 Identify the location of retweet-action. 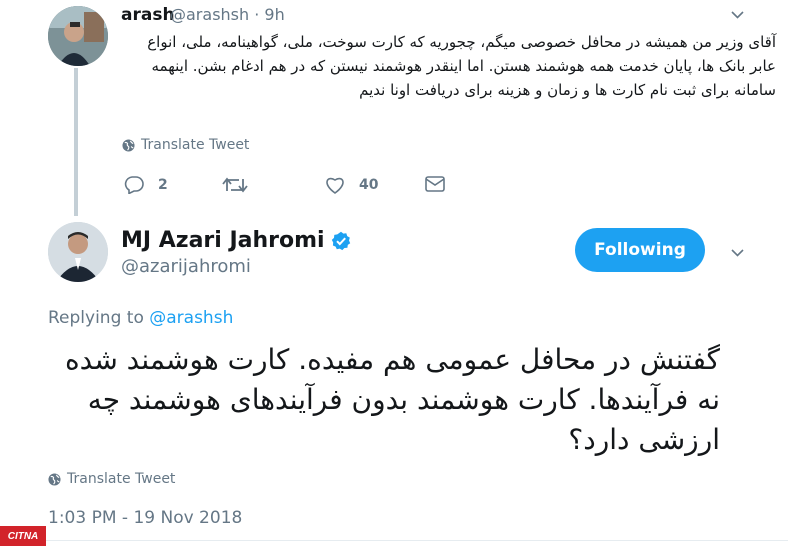
(242, 185).